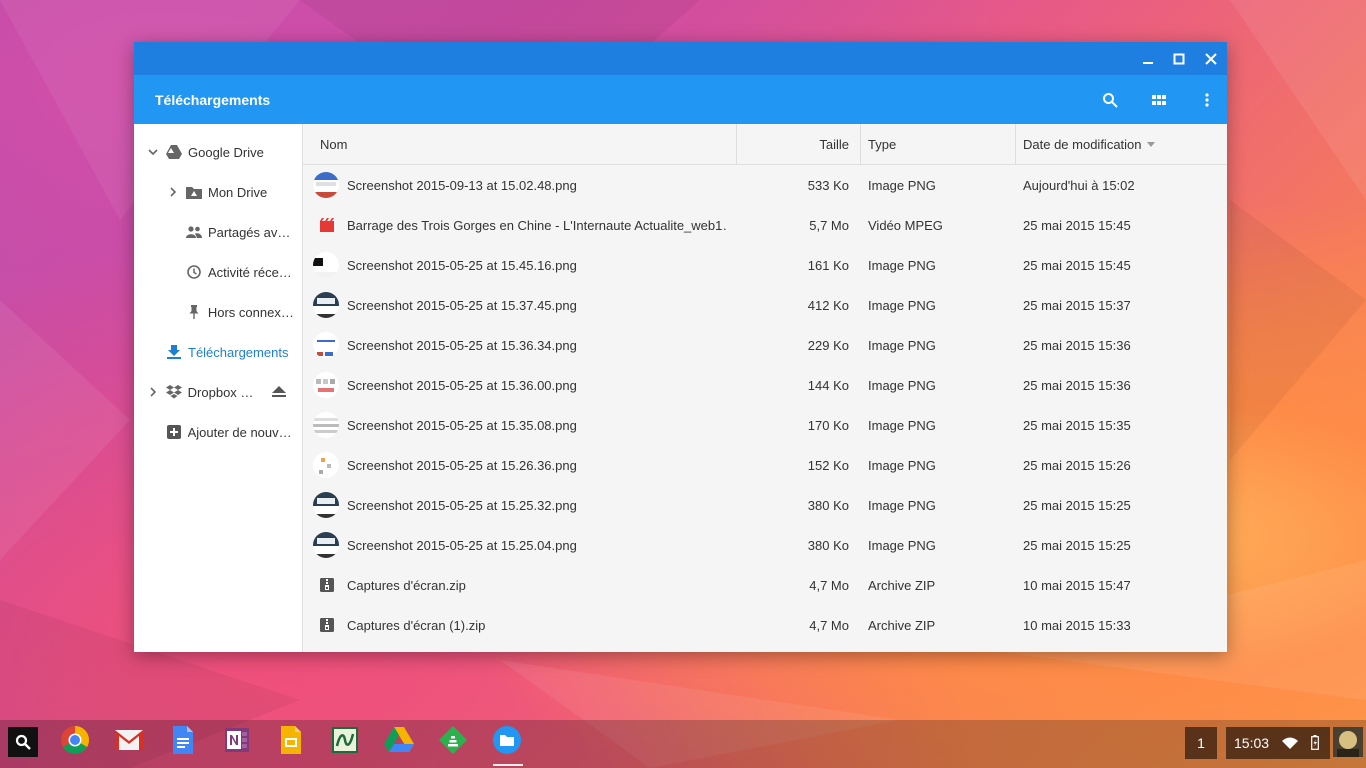  Describe the element at coordinates (333, 144) in the screenshot. I see `column-header-name: Nom` at that location.